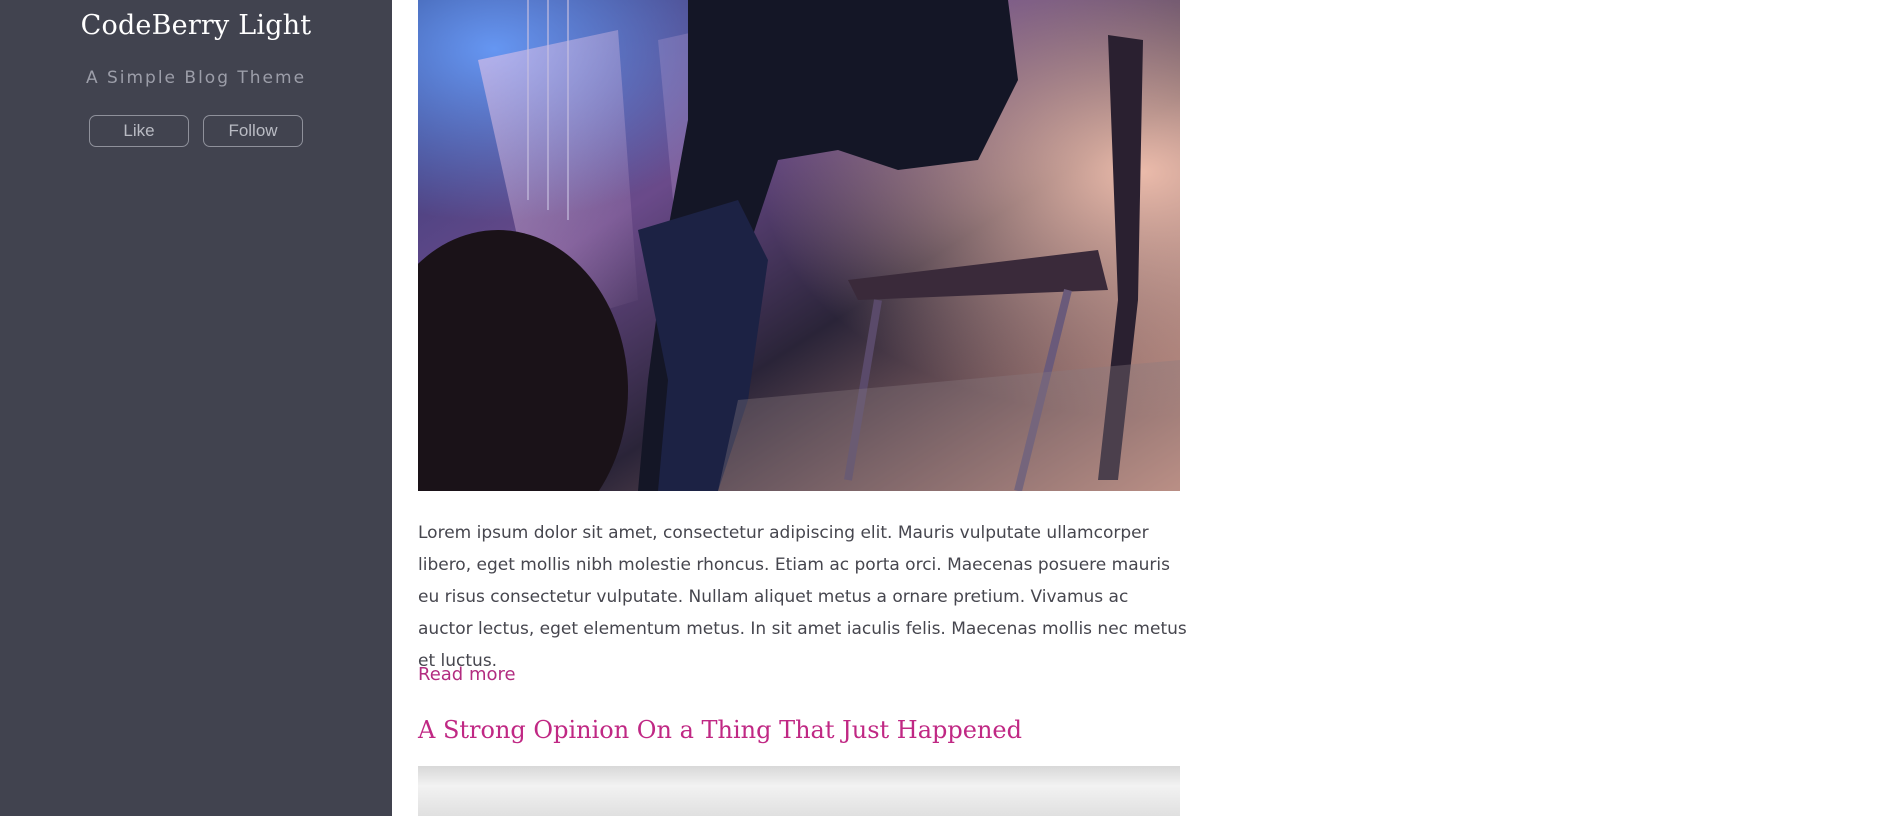 This screenshot has height=816, width=1896. Describe the element at coordinates (467, 674) in the screenshot. I see `read-more-link: Read more` at that location.